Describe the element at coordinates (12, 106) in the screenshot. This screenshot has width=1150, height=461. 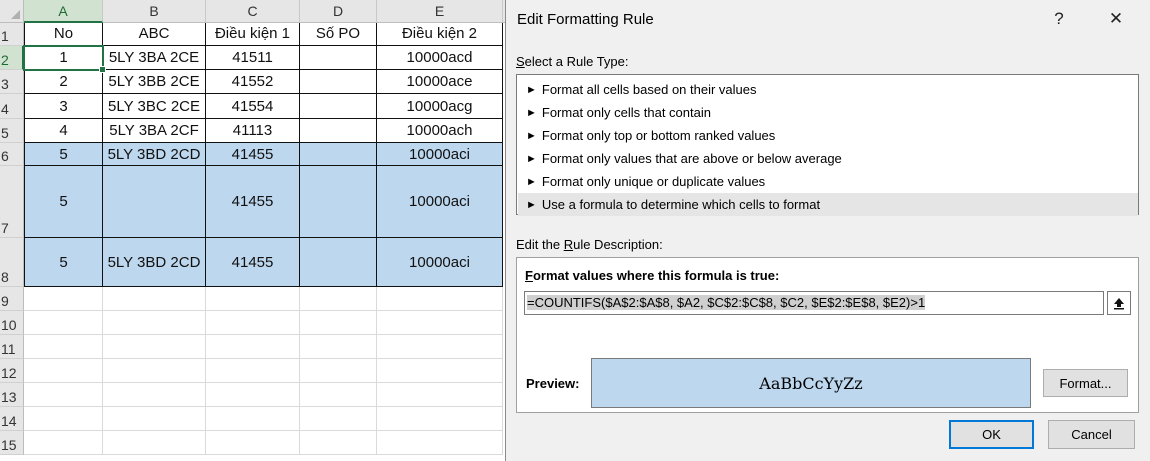
I see `row-header: 4` at that location.